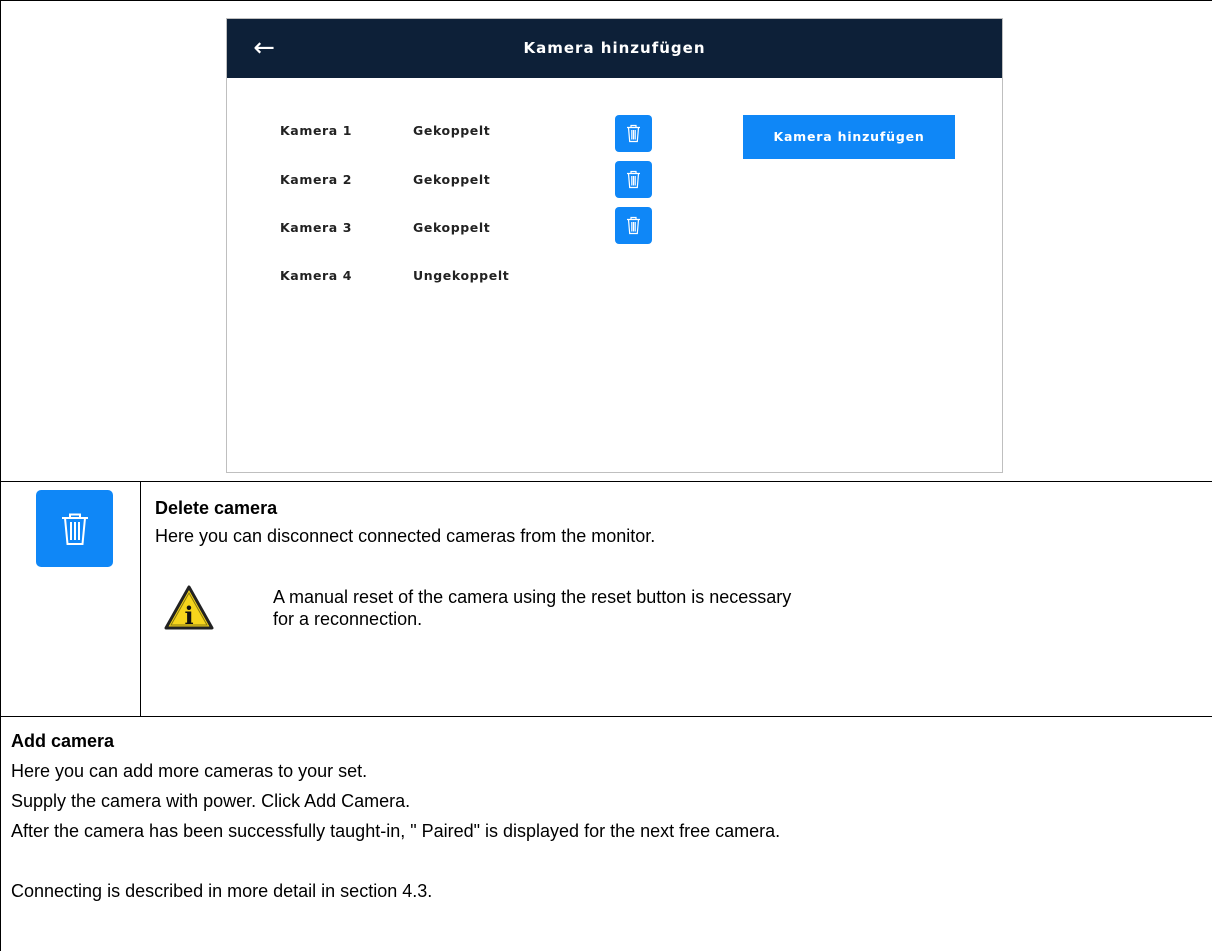  I want to click on delete-camera-3-button, so click(633, 225).